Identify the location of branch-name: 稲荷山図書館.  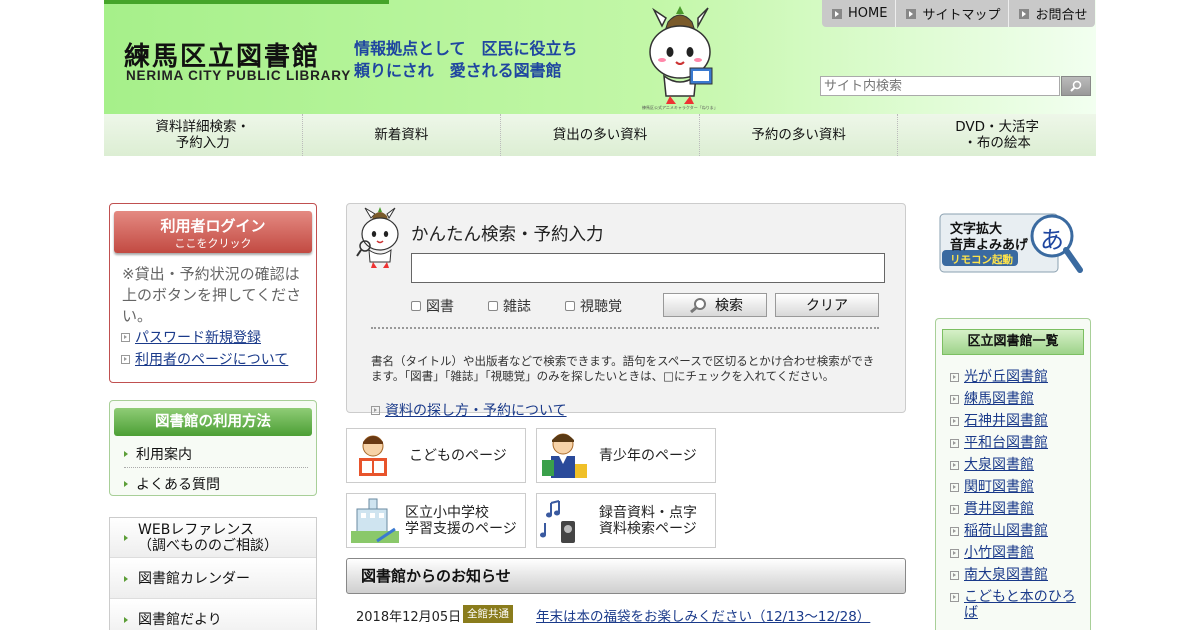
(1006, 531).